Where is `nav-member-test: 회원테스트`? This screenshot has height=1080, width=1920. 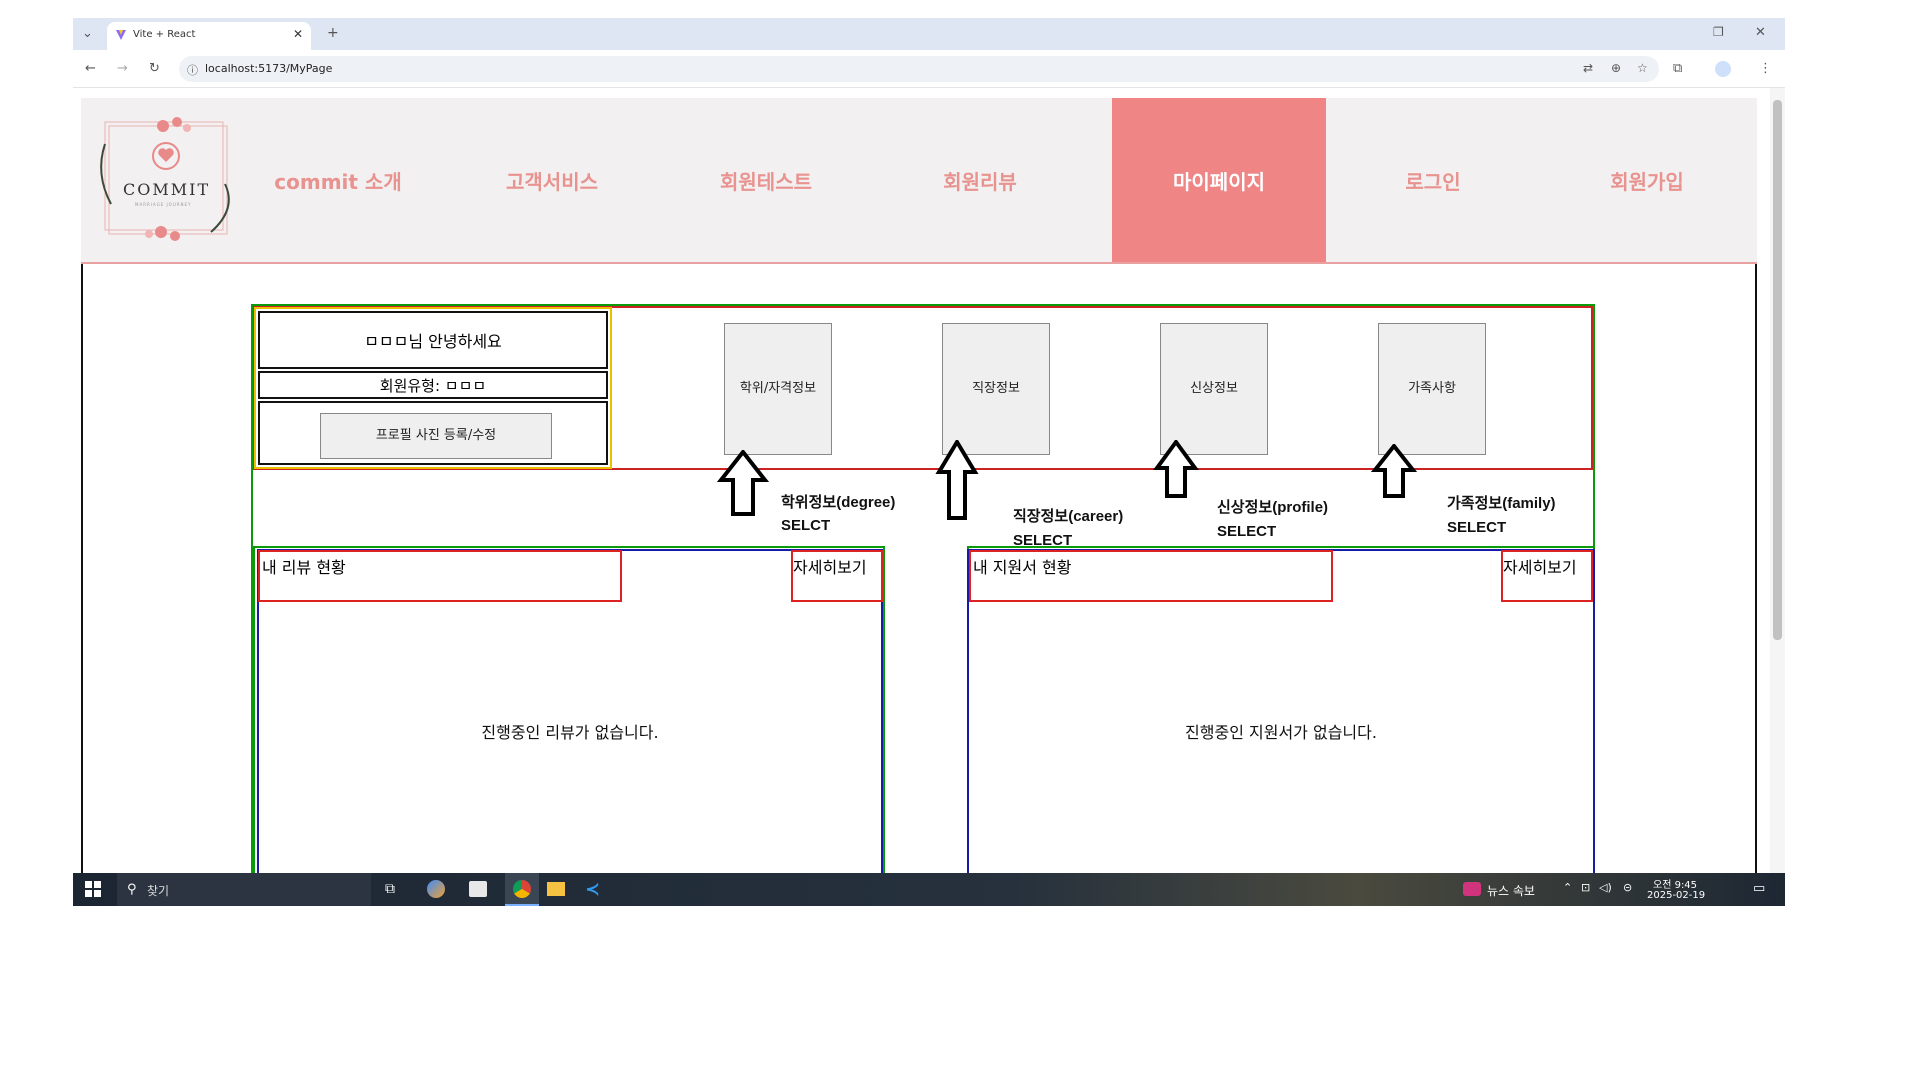 nav-member-test: 회원테스트 is located at coordinates (766, 180).